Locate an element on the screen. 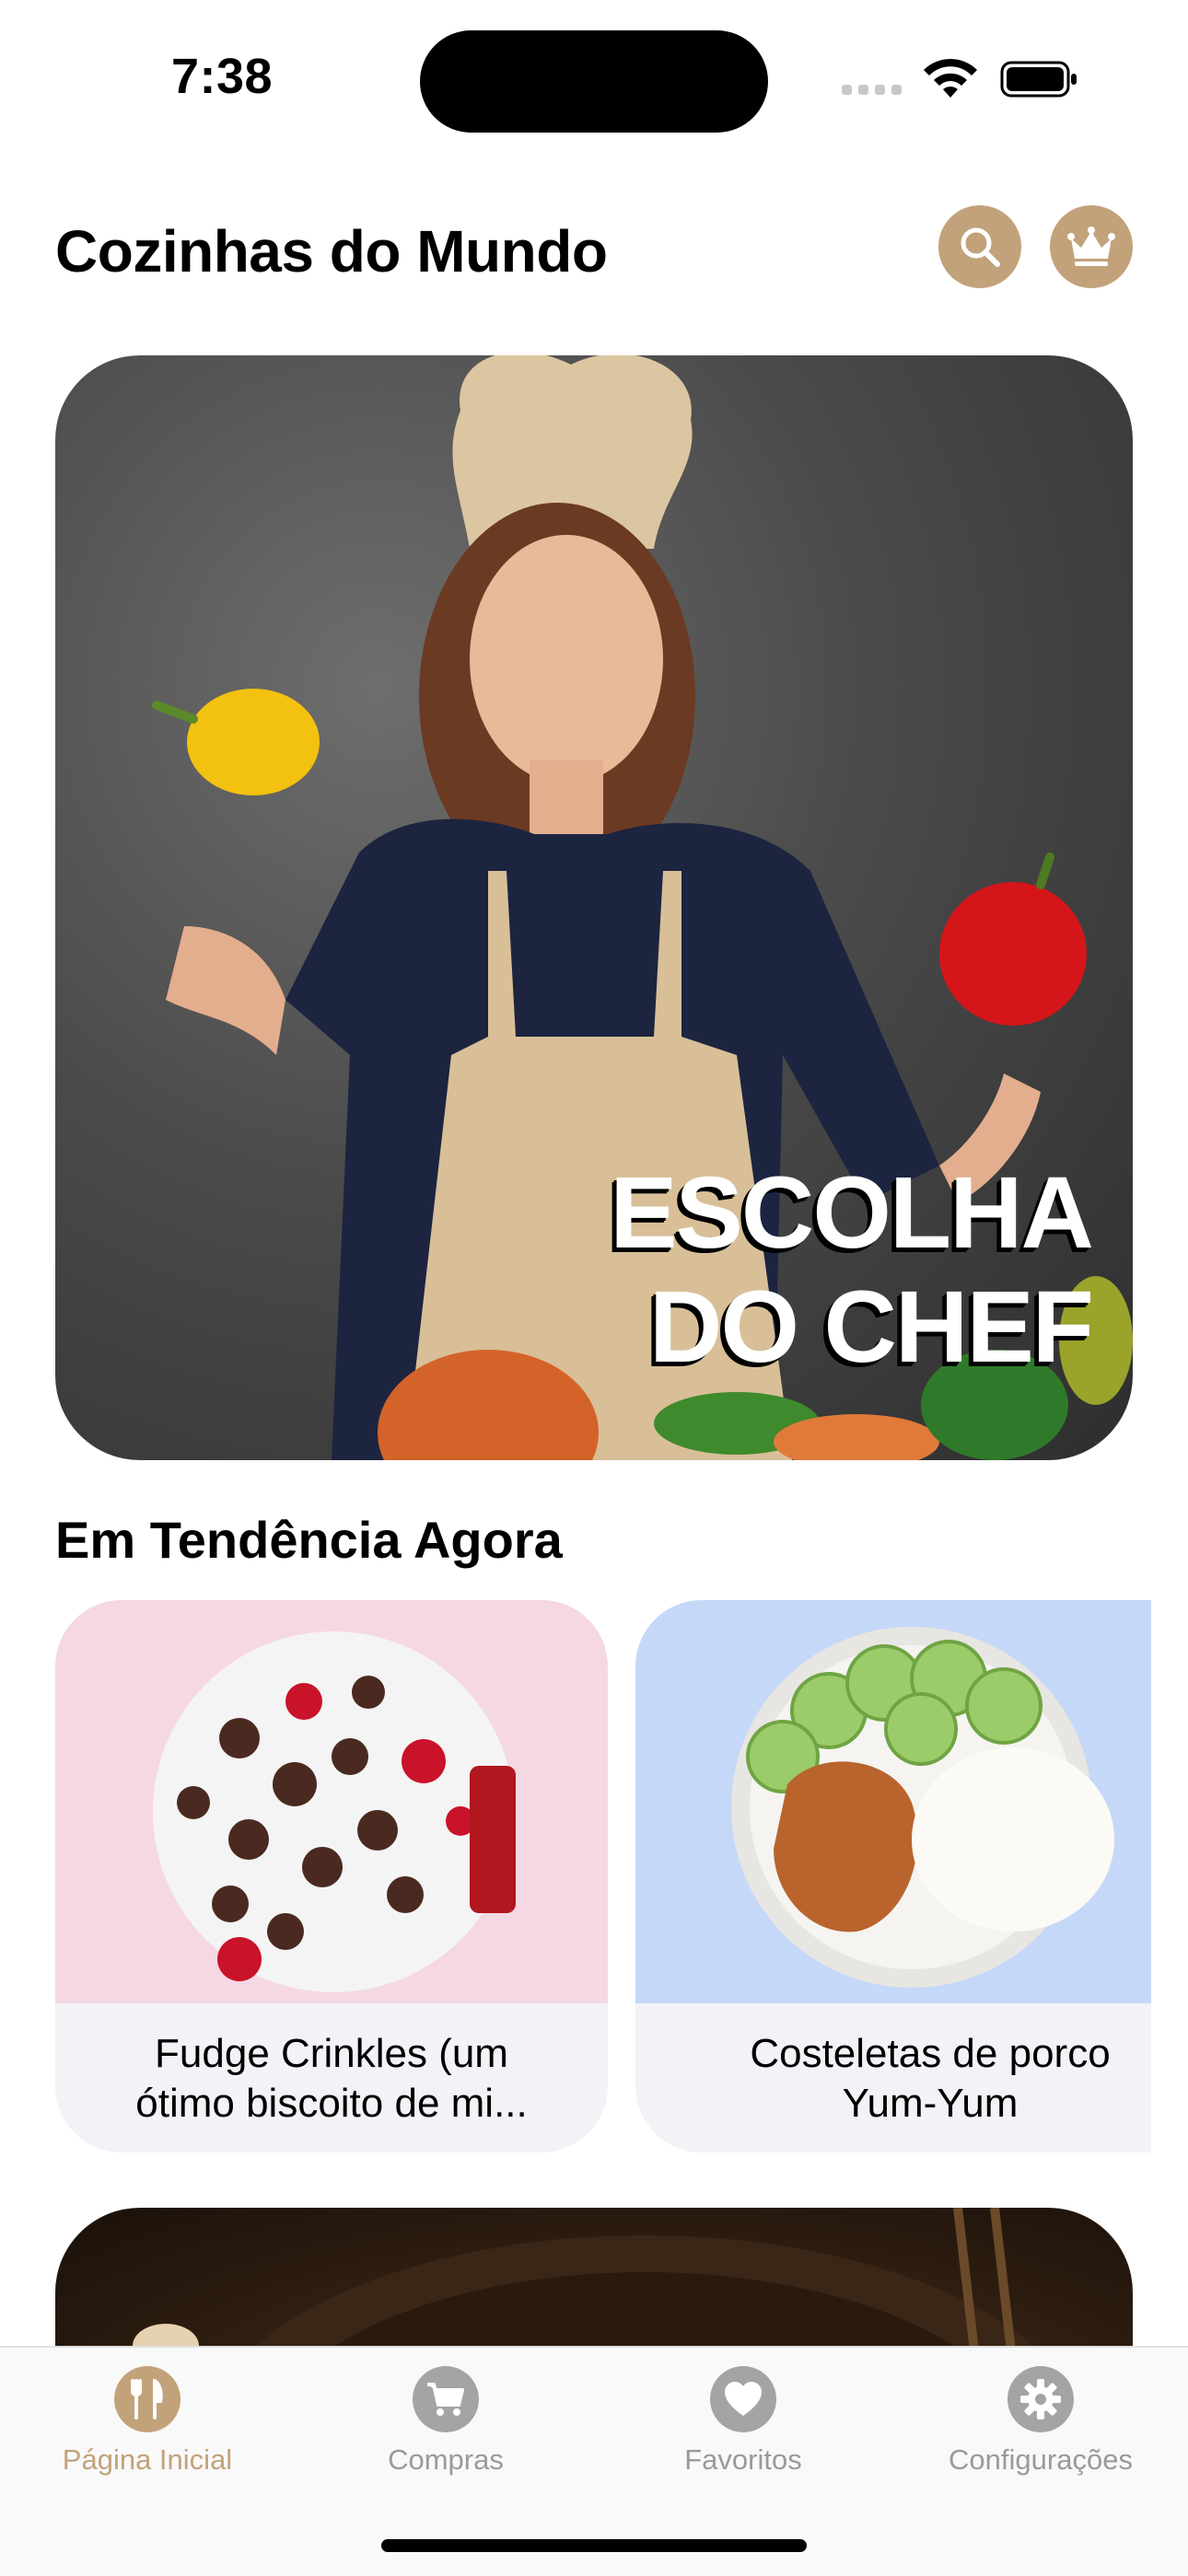 The image size is (1188, 2576). hero-line-2: DO CHEF is located at coordinates (871, 1327).